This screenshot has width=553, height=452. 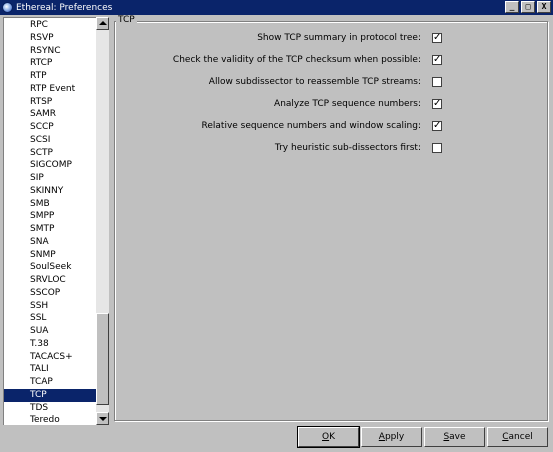 I want to click on tcp-option-row: Show TCP summary in protocol tree: ✓, so click(x=331, y=38).